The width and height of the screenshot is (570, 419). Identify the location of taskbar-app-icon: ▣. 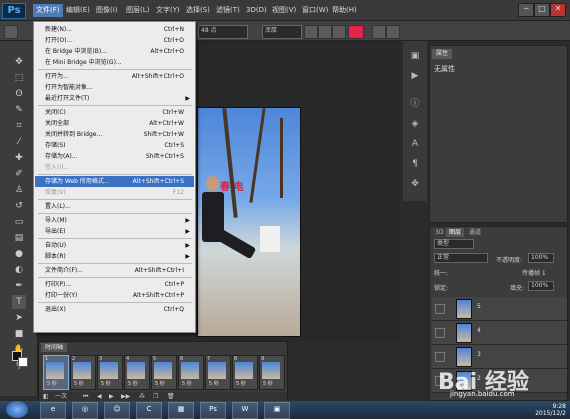
(277, 410).